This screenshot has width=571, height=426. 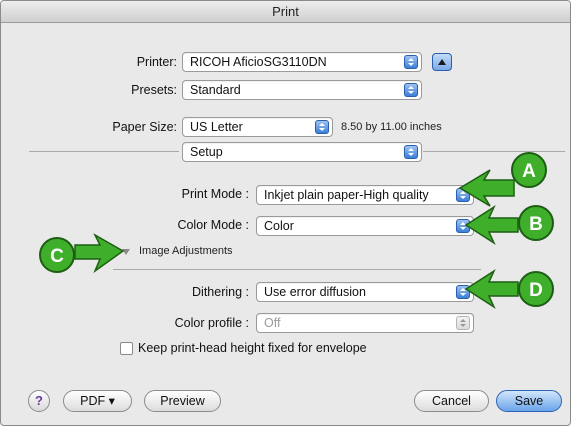 What do you see at coordinates (220, 292) in the screenshot?
I see `dithering-label: Dithering :` at bounding box center [220, 292].